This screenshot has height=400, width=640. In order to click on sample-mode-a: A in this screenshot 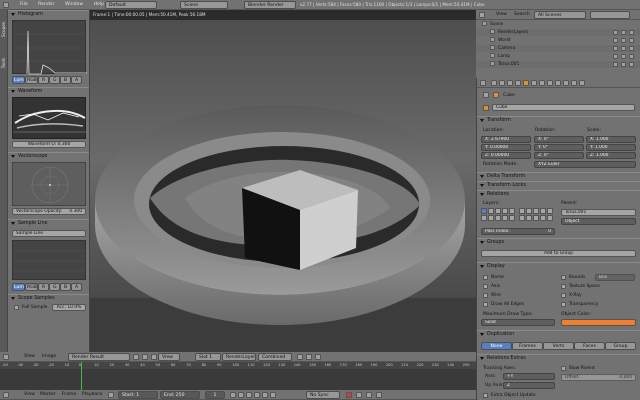, I will do `click(76, 287)`.